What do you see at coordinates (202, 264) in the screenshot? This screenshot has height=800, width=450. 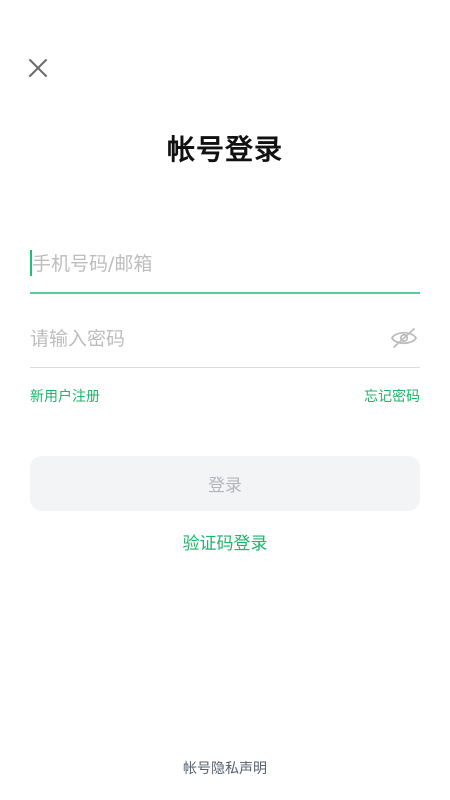 I see `account-input` at bounding box center [202, 264].